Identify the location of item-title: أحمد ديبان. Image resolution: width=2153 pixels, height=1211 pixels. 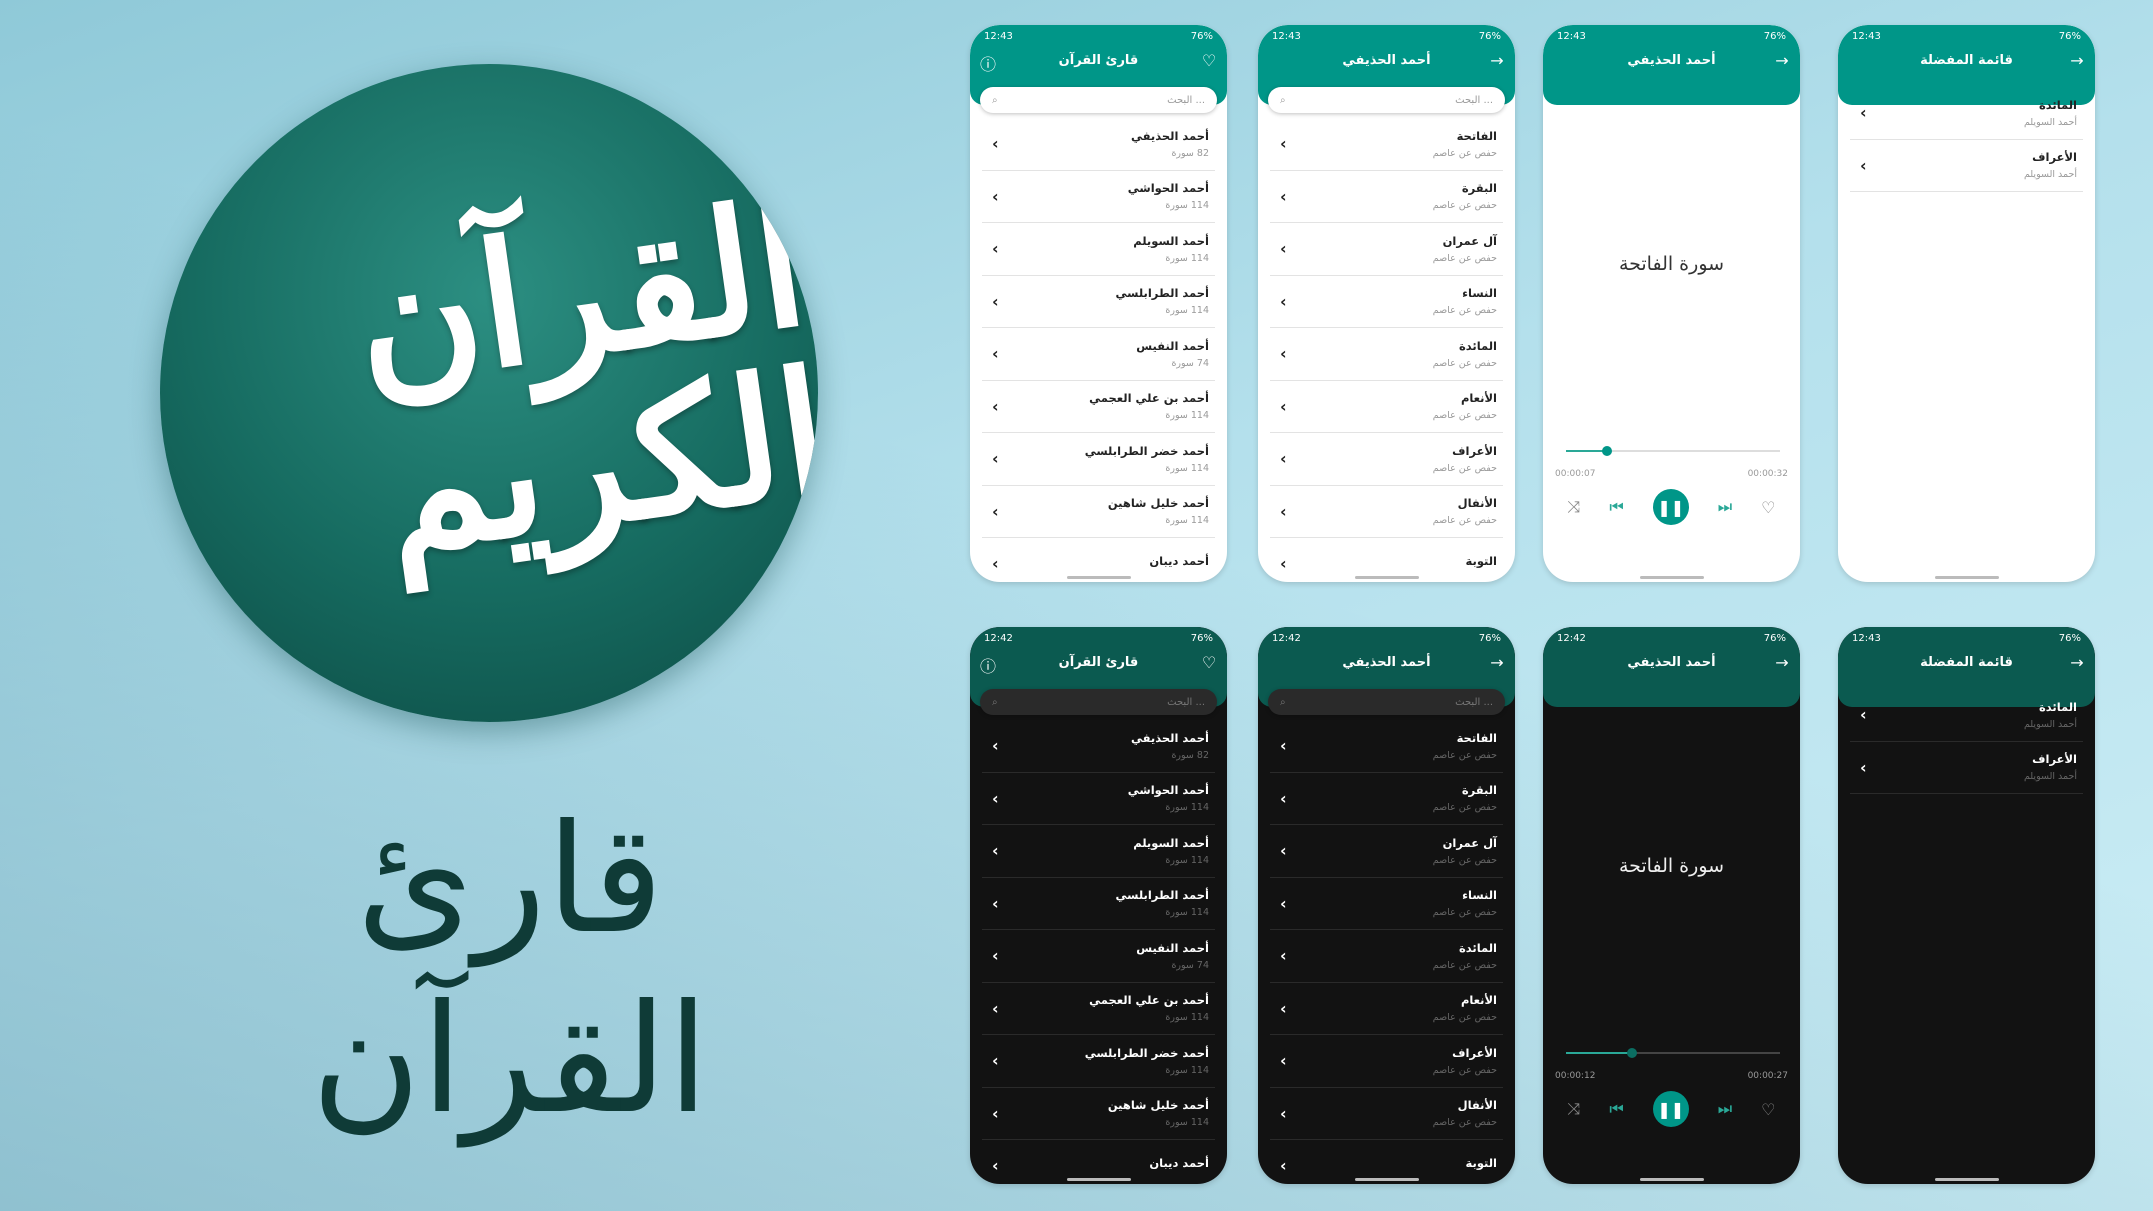
(1179, 1163).